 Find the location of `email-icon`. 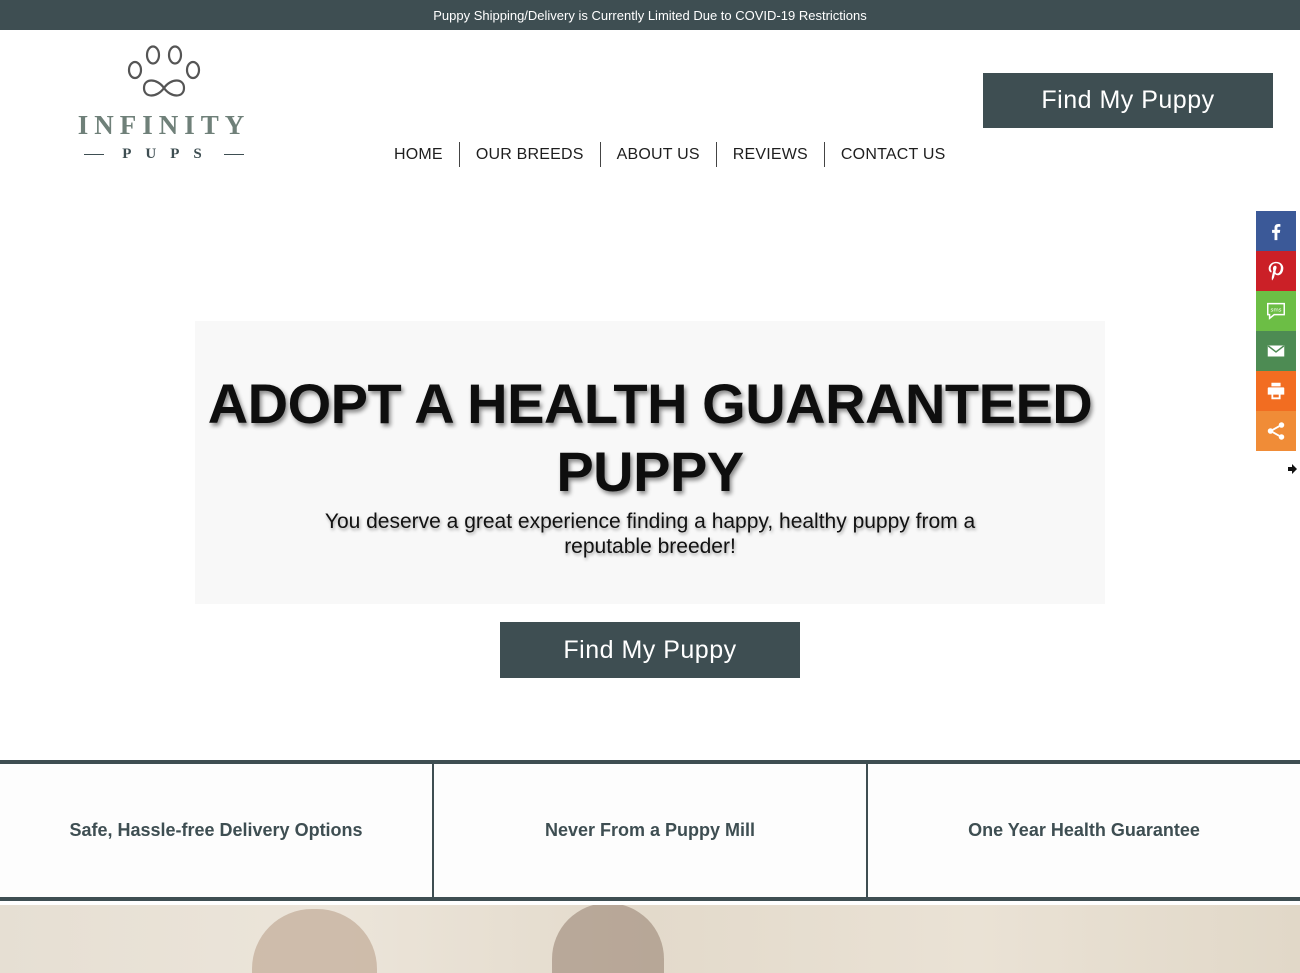

email-icon is located at coordinates (1276, 351).